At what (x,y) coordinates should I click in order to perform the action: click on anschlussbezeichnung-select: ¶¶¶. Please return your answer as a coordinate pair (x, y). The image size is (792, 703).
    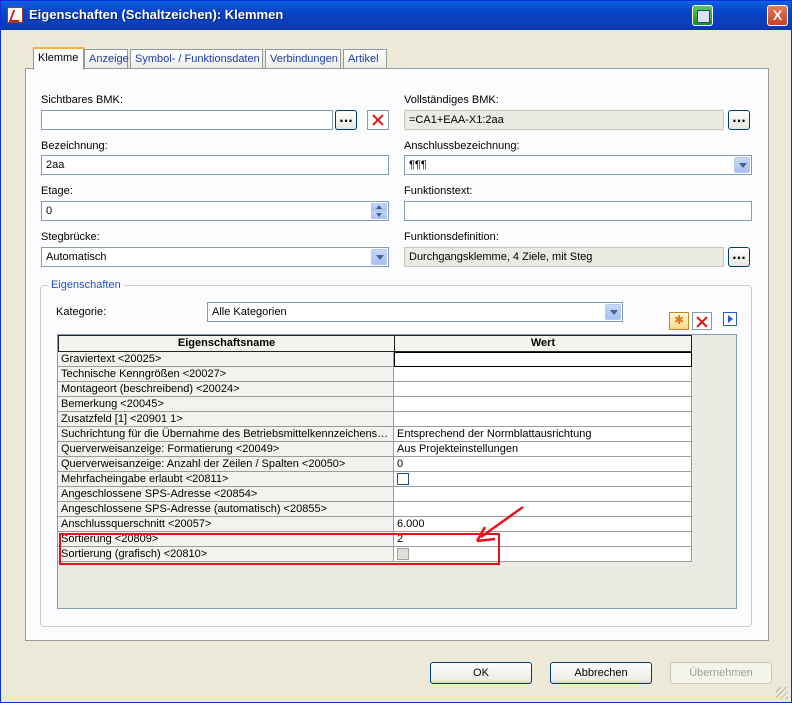
    Looking at the image, I should click on (578, 165).